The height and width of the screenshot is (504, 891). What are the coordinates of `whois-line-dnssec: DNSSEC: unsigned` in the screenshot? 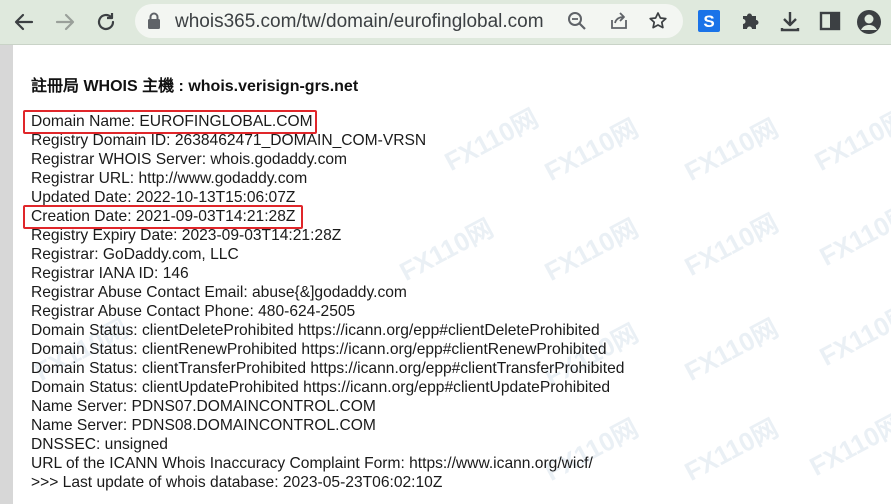 It's located at (99, 444).